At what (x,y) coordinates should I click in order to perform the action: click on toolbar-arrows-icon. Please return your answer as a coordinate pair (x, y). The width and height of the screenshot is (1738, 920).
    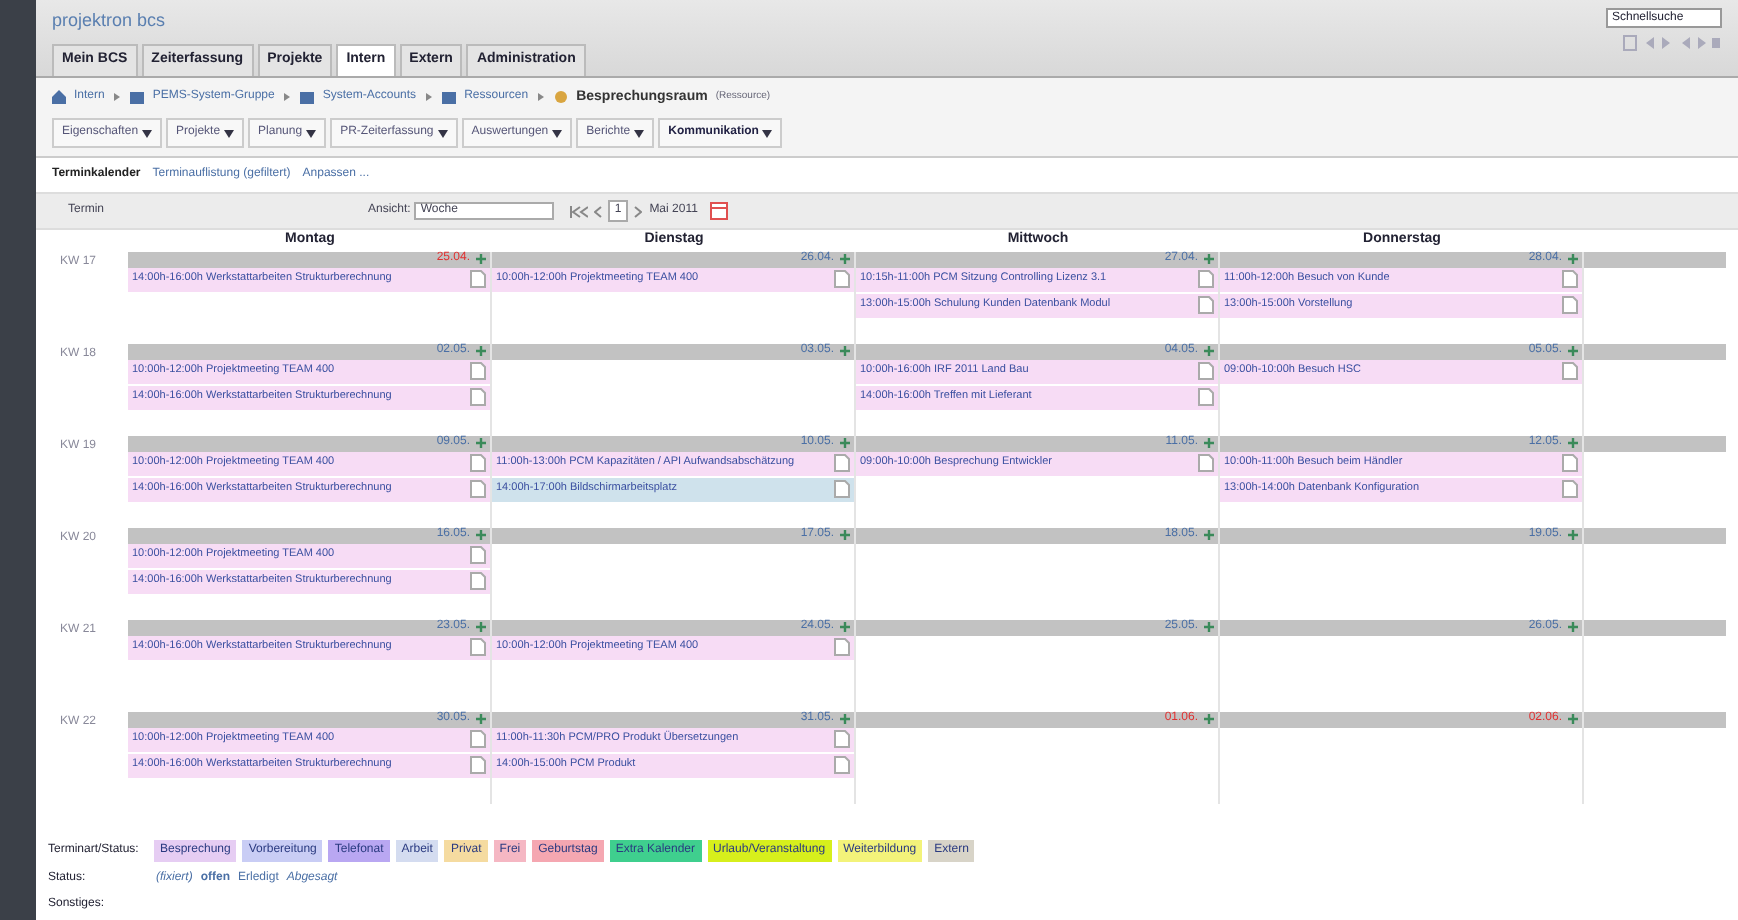
    Looking at the image, I should click on (1672, 43).